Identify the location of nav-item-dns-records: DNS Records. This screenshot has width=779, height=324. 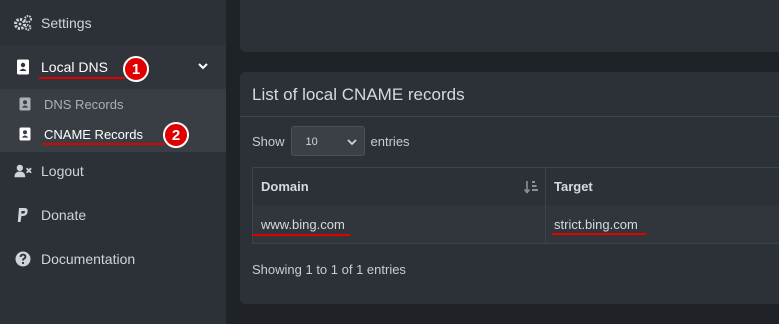
(113, 104).